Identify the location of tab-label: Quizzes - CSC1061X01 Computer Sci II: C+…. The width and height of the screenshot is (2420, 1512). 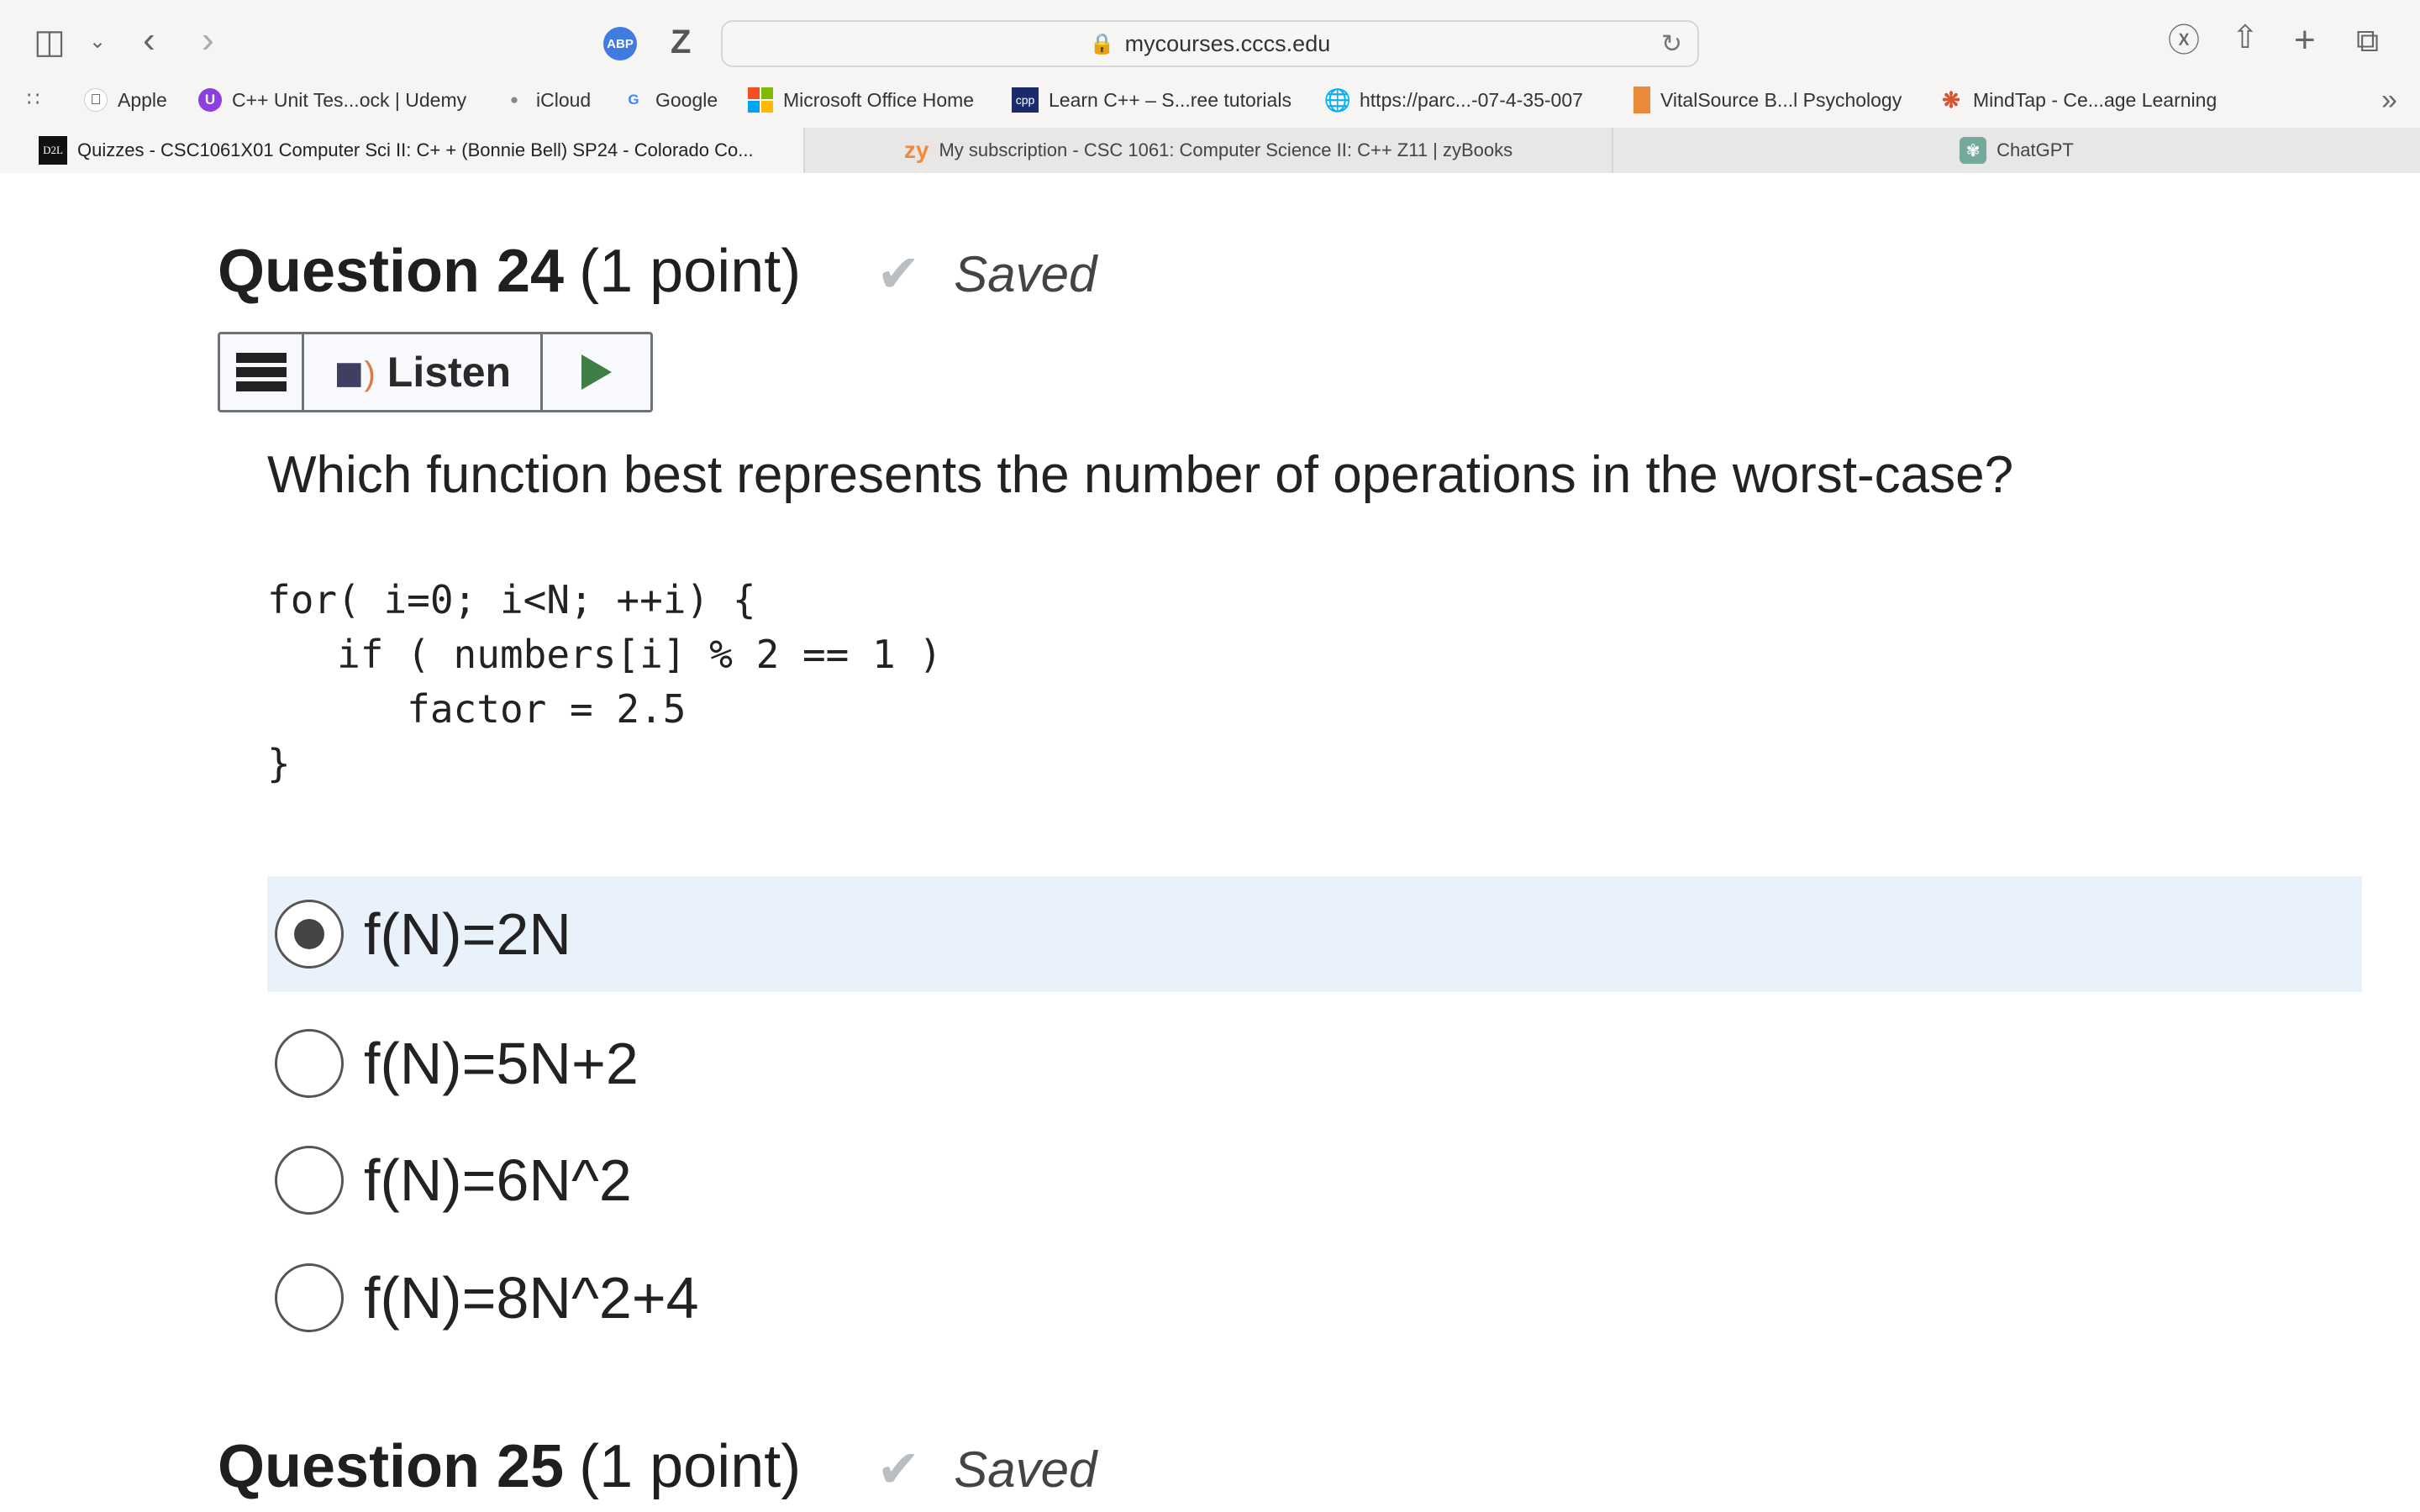
(415, 149).